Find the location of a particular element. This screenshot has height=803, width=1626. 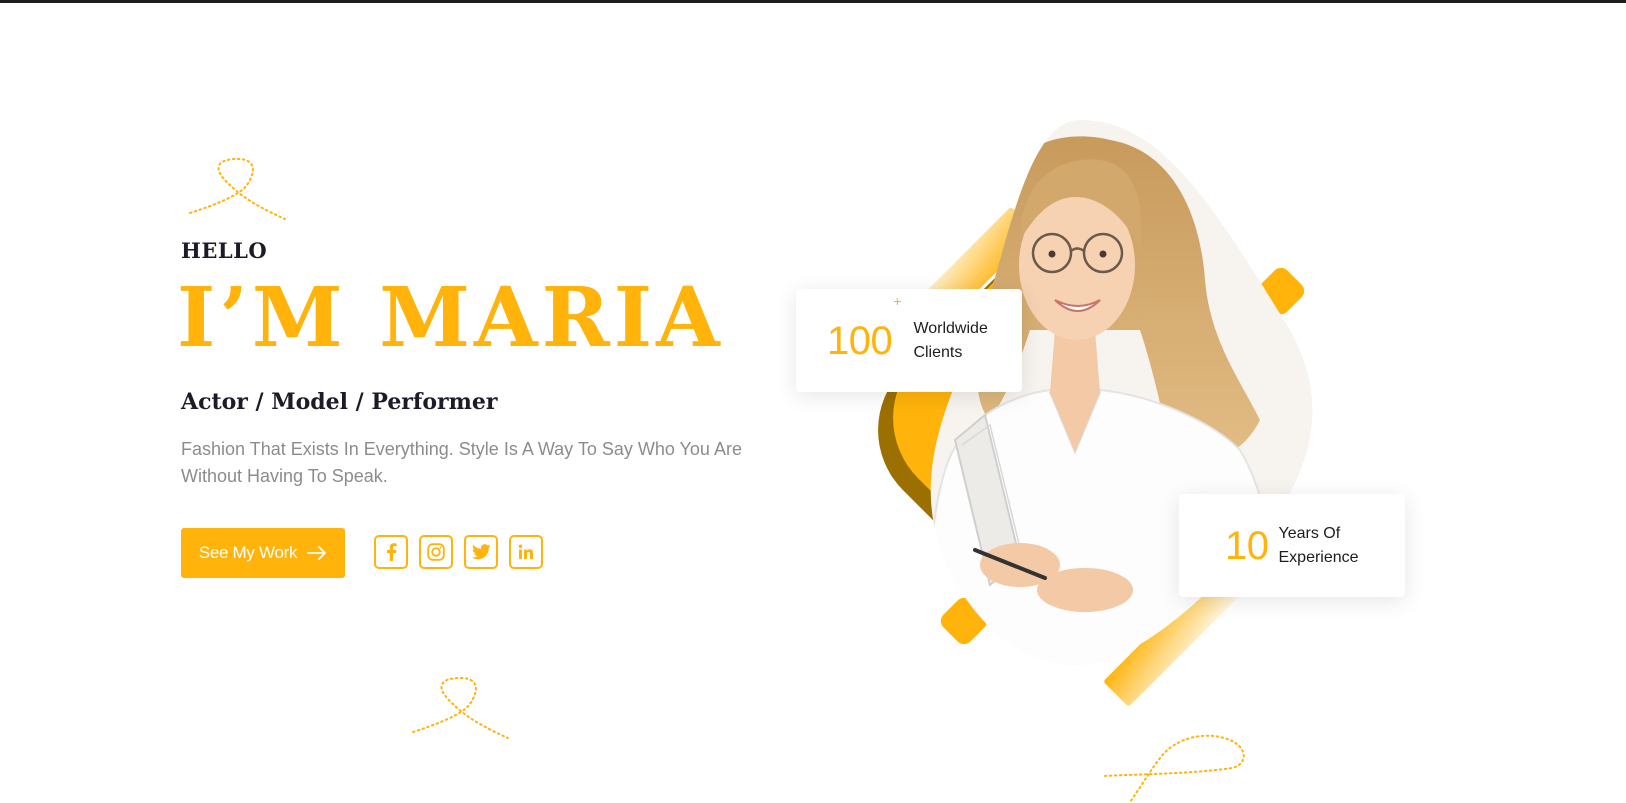

see-my-work-button: See My Work is located at coordinates (263, 553).